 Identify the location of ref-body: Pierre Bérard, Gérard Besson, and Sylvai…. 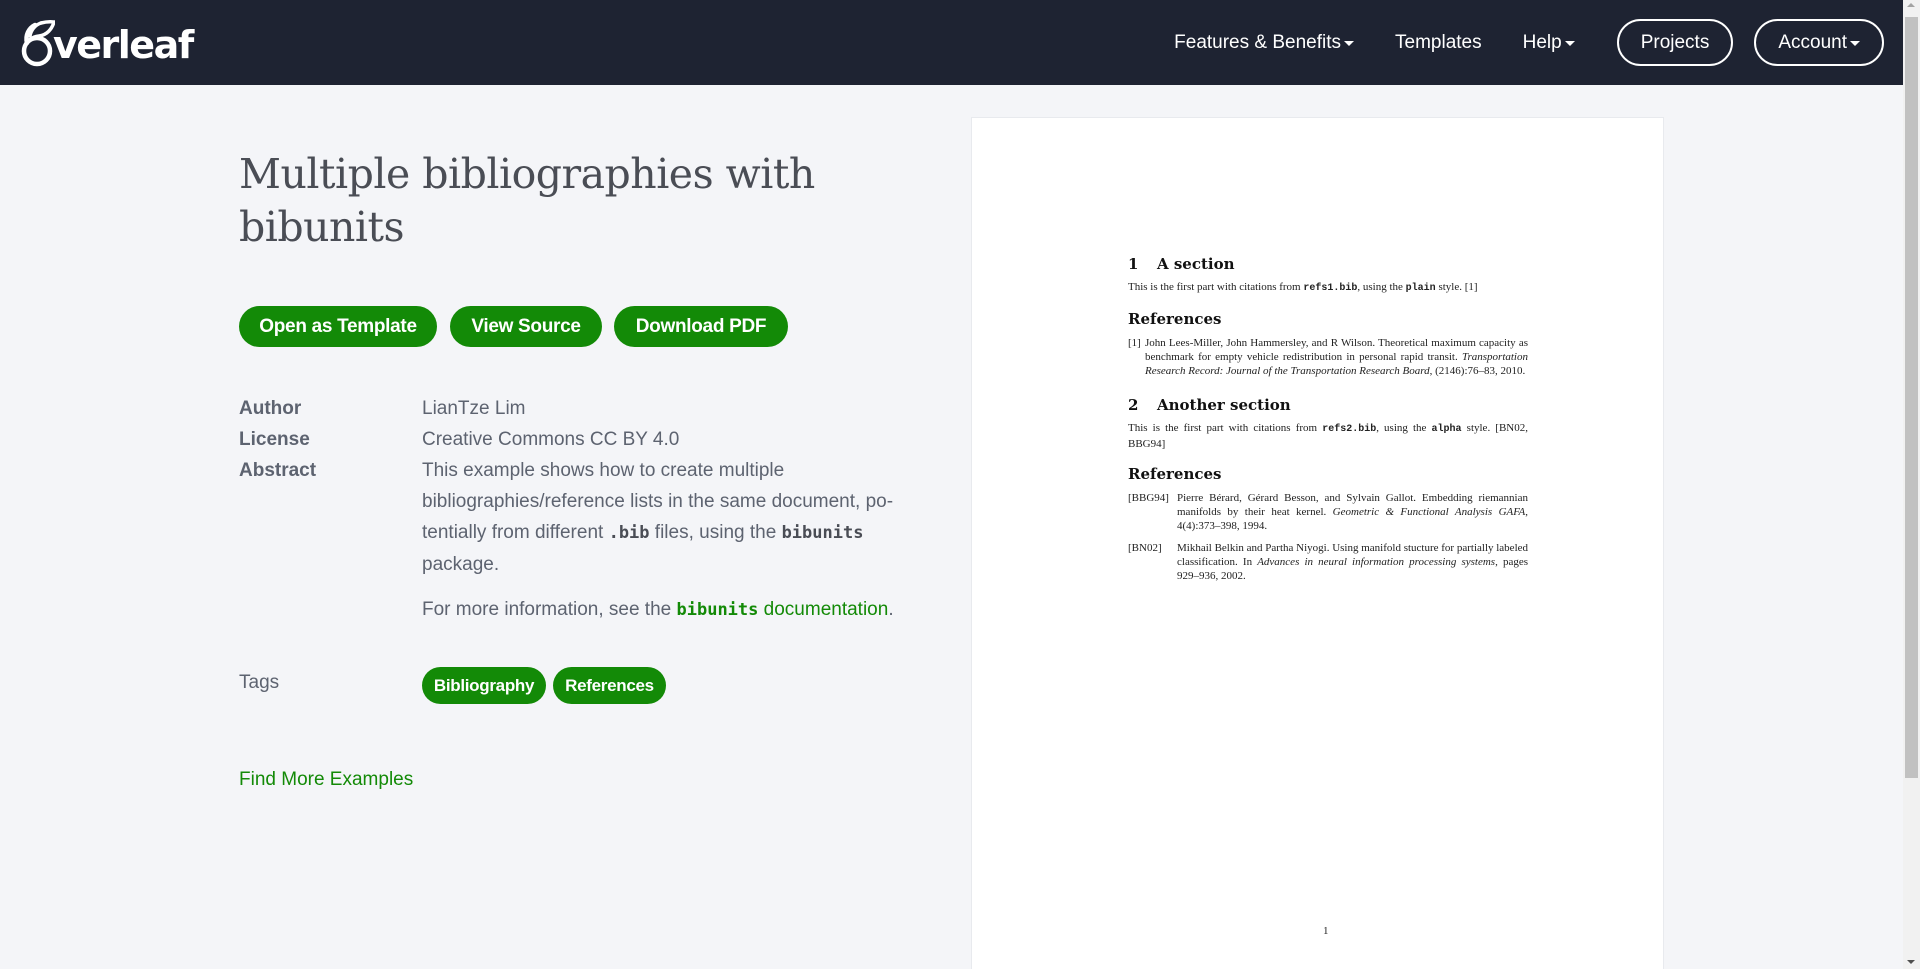
(1352, 512).